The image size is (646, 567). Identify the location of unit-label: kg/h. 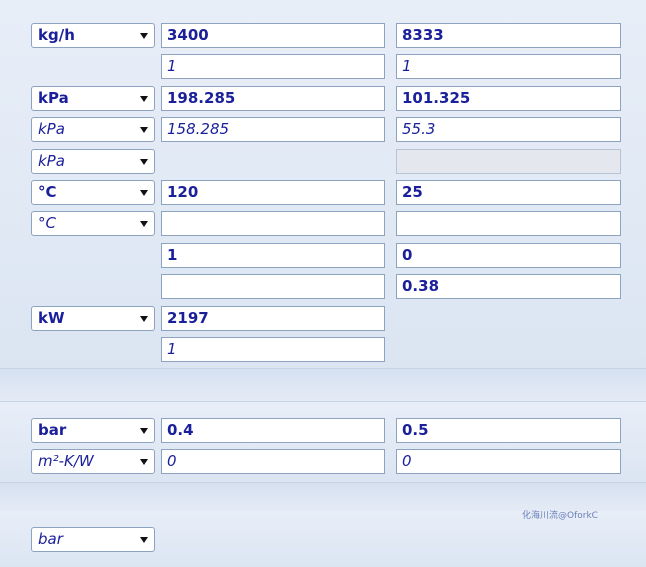
(56, 35).